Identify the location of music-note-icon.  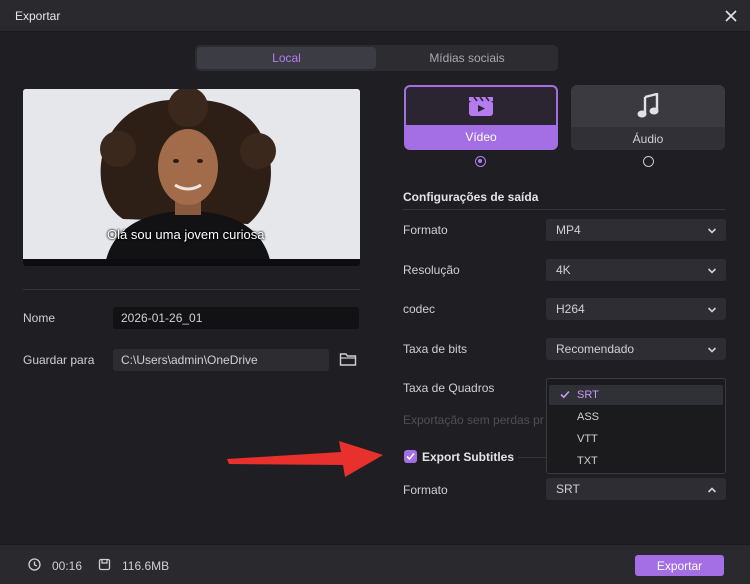
(648, 107).